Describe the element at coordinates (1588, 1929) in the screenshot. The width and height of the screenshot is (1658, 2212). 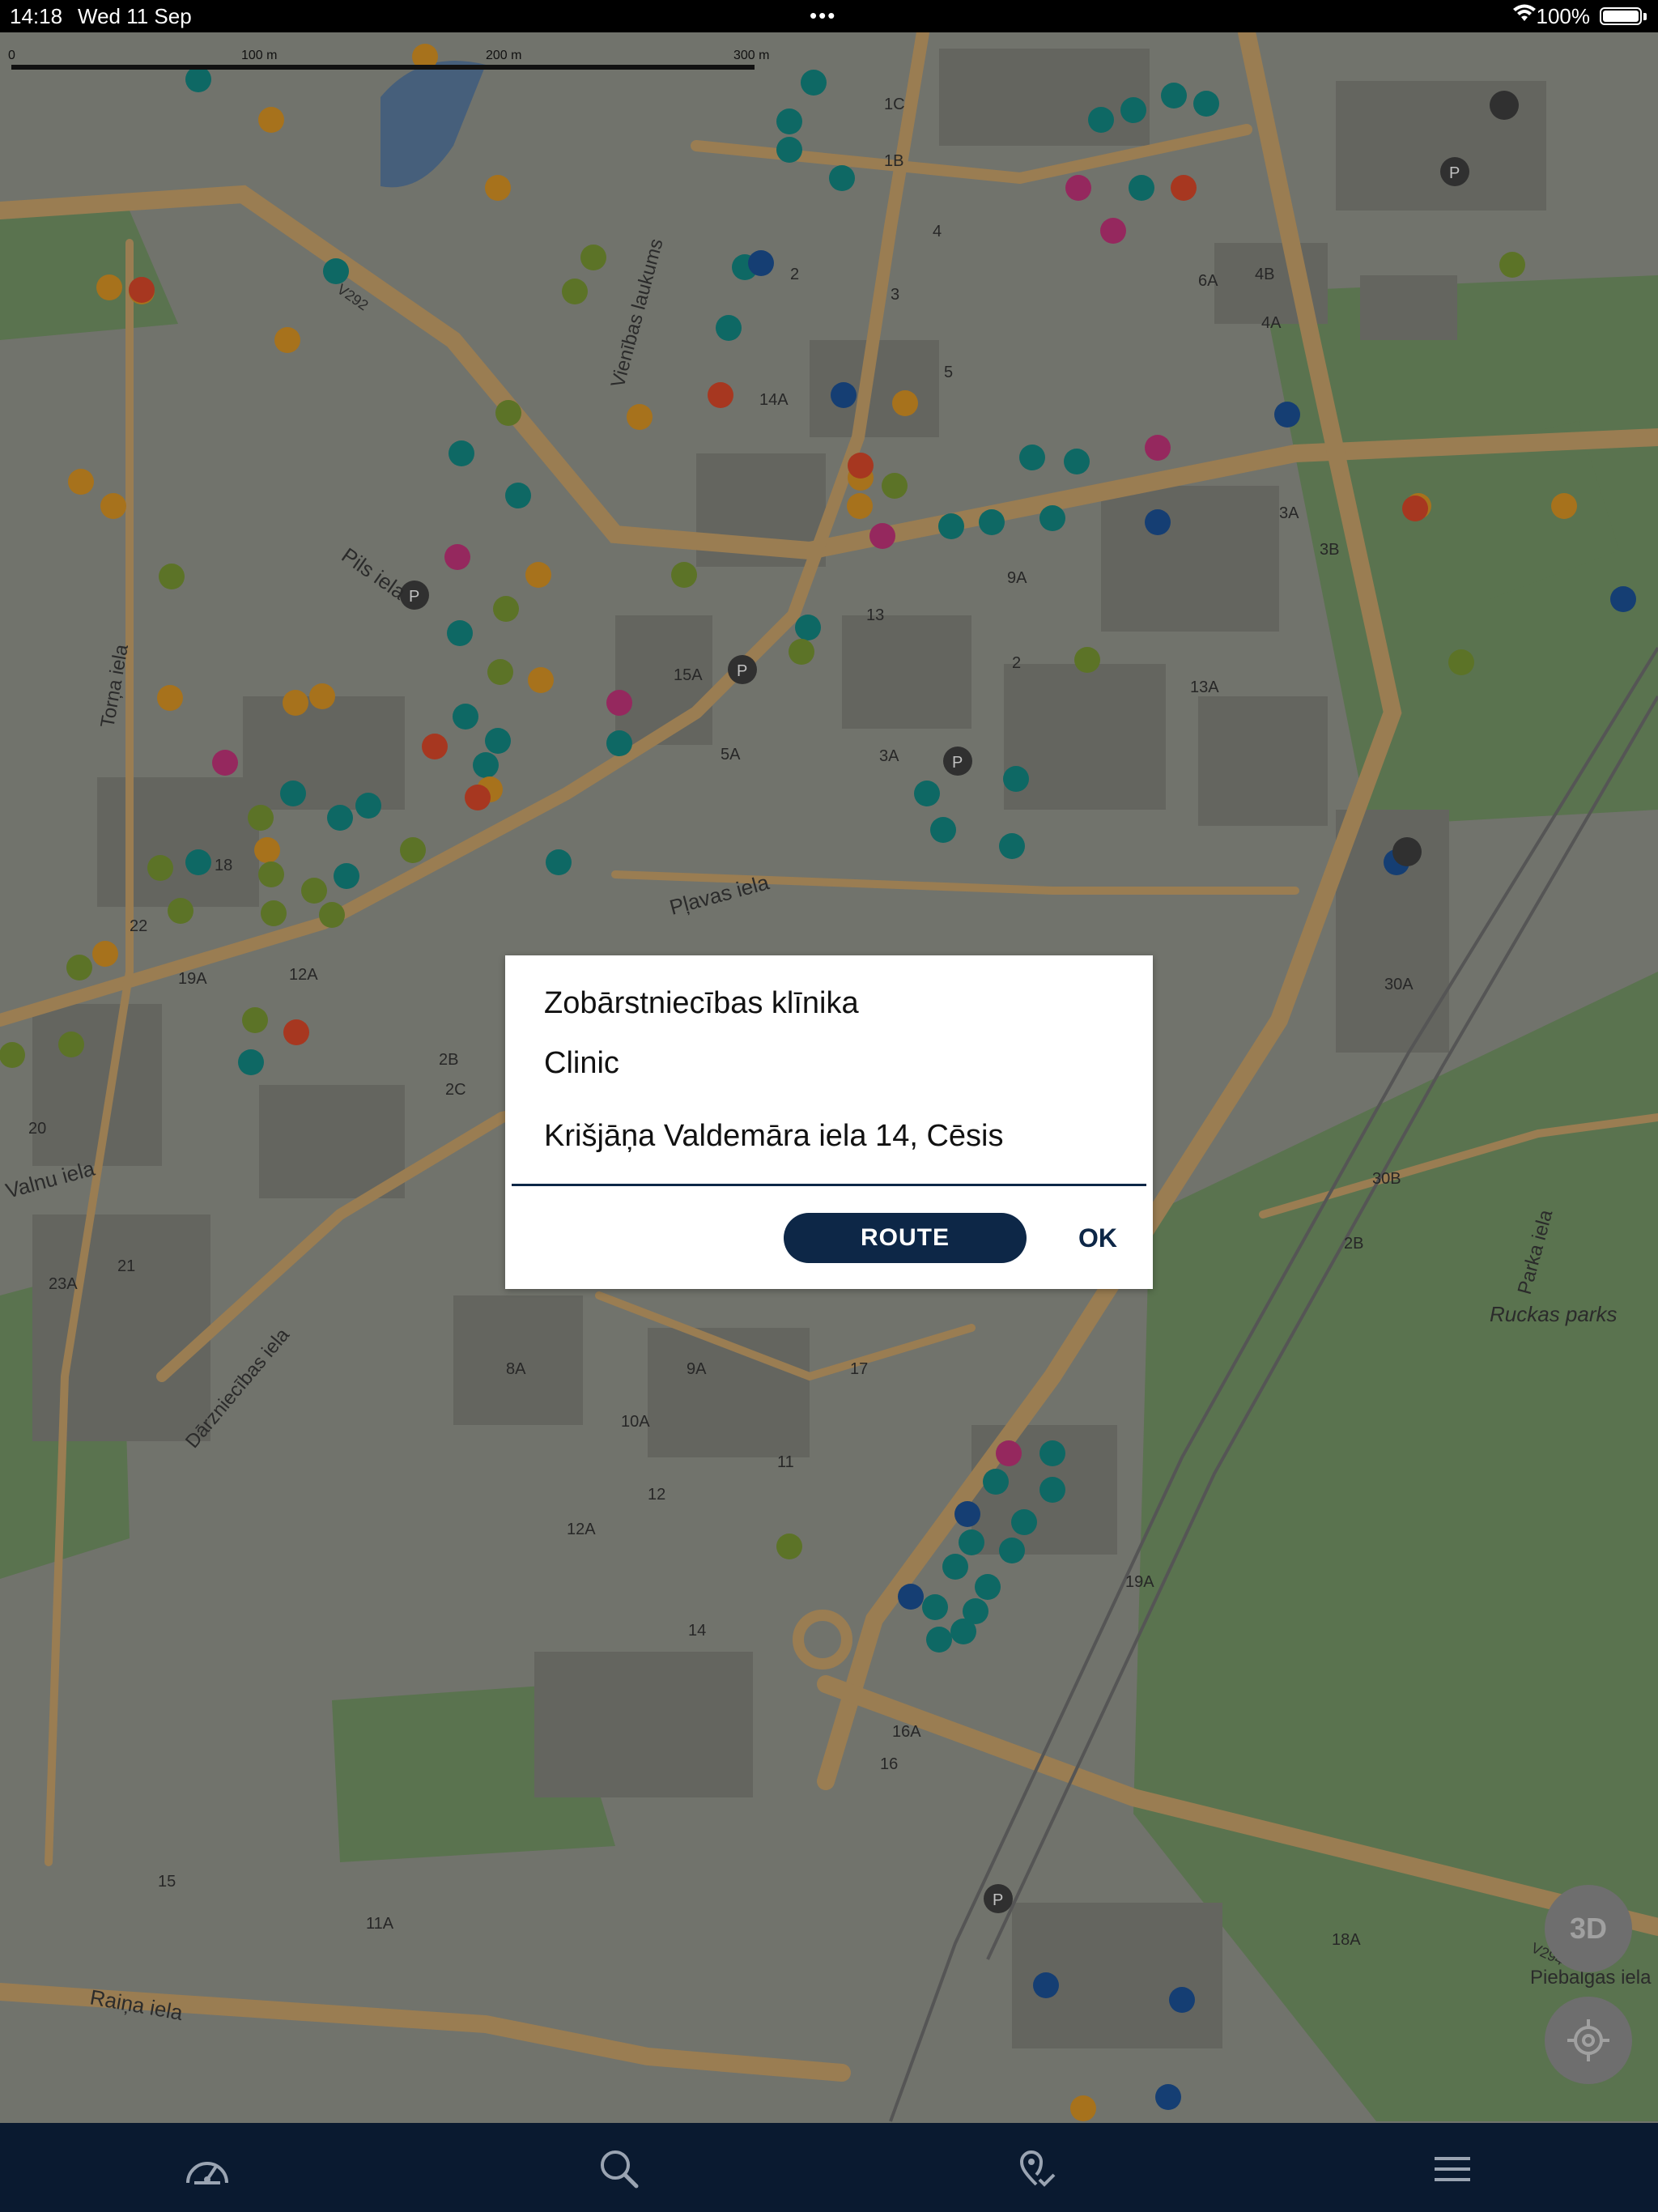
I see `3d-toggle-button: 3D` at that location.